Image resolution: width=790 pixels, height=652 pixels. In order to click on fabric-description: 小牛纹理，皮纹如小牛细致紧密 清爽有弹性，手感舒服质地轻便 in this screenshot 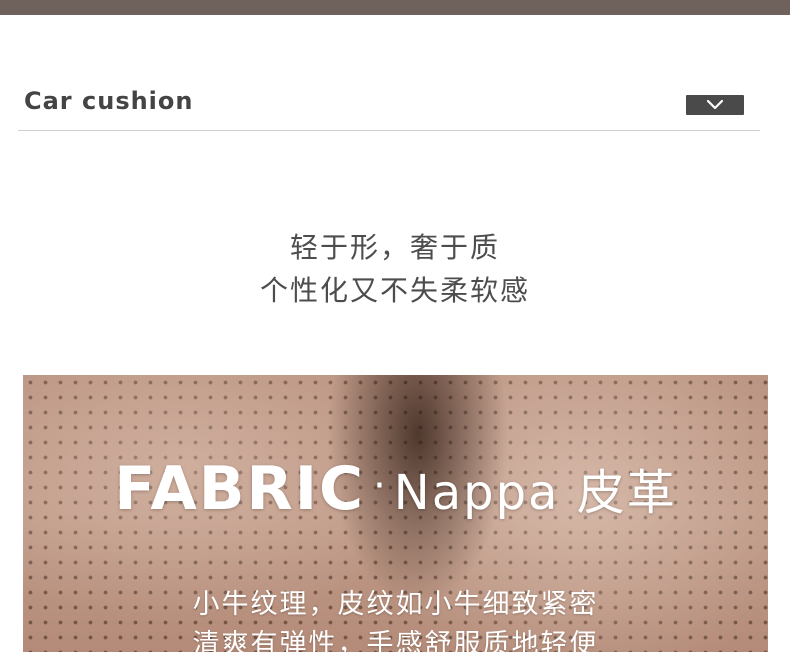, I will do `click(395, 618)`.